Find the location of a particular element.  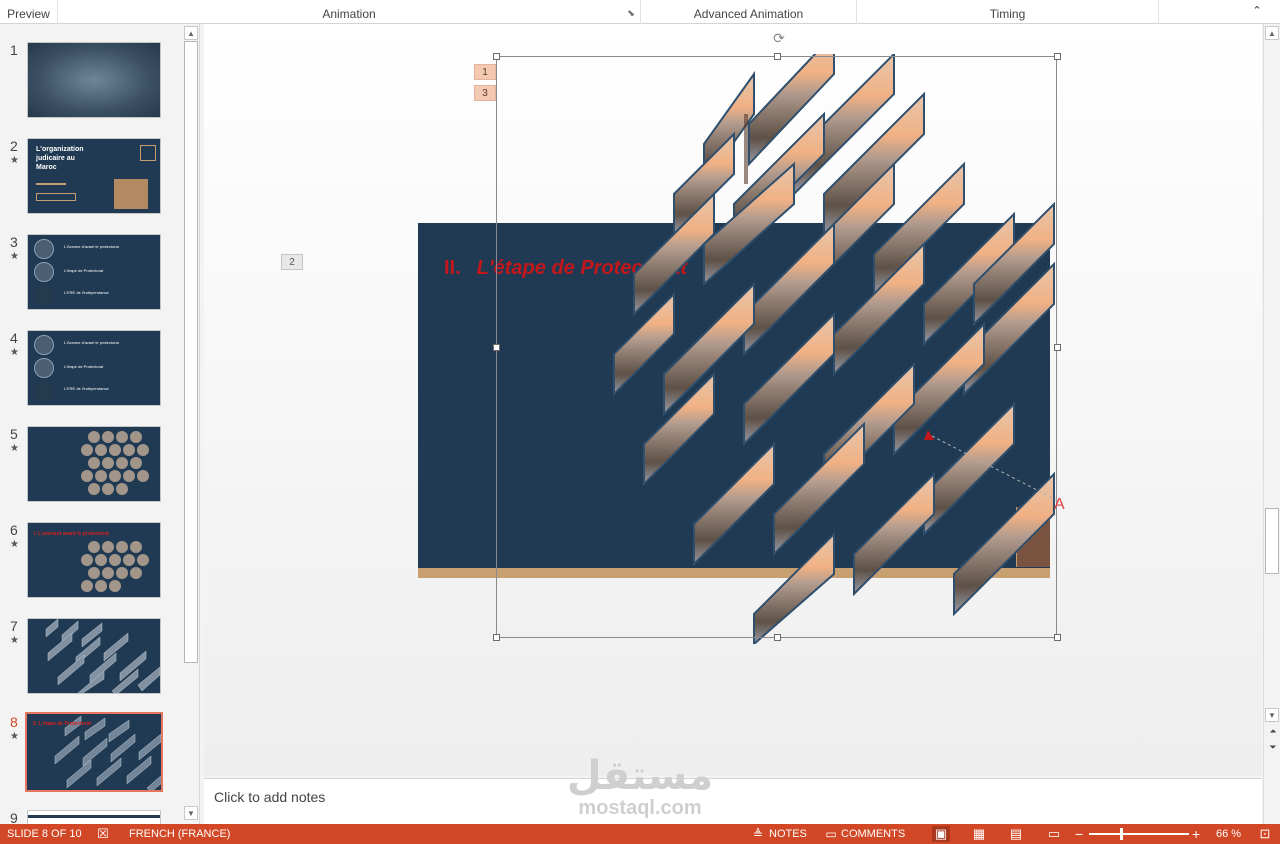

ribbon-group-preview: Preview is located at coordinates (29, 12).